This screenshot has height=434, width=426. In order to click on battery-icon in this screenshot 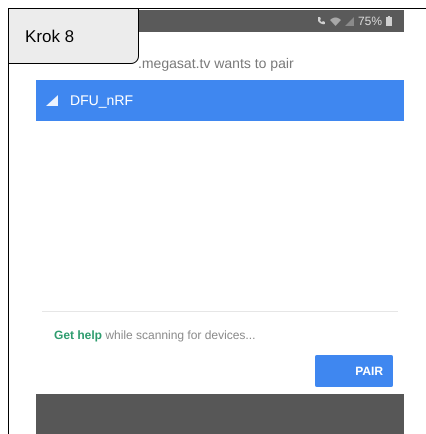, I will do `click(389, 21)`.